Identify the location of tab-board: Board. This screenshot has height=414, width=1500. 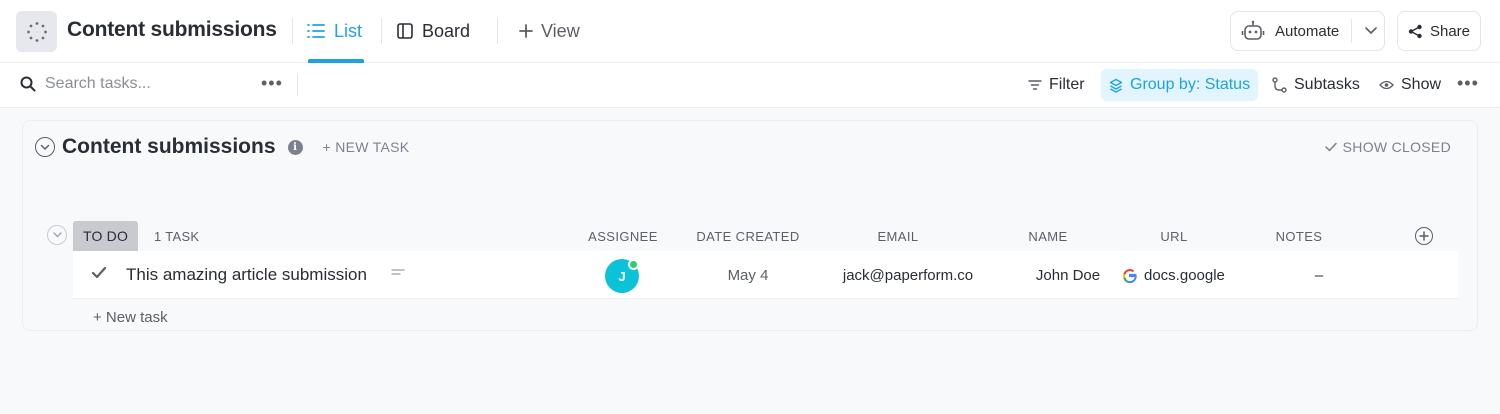
(433, 31).